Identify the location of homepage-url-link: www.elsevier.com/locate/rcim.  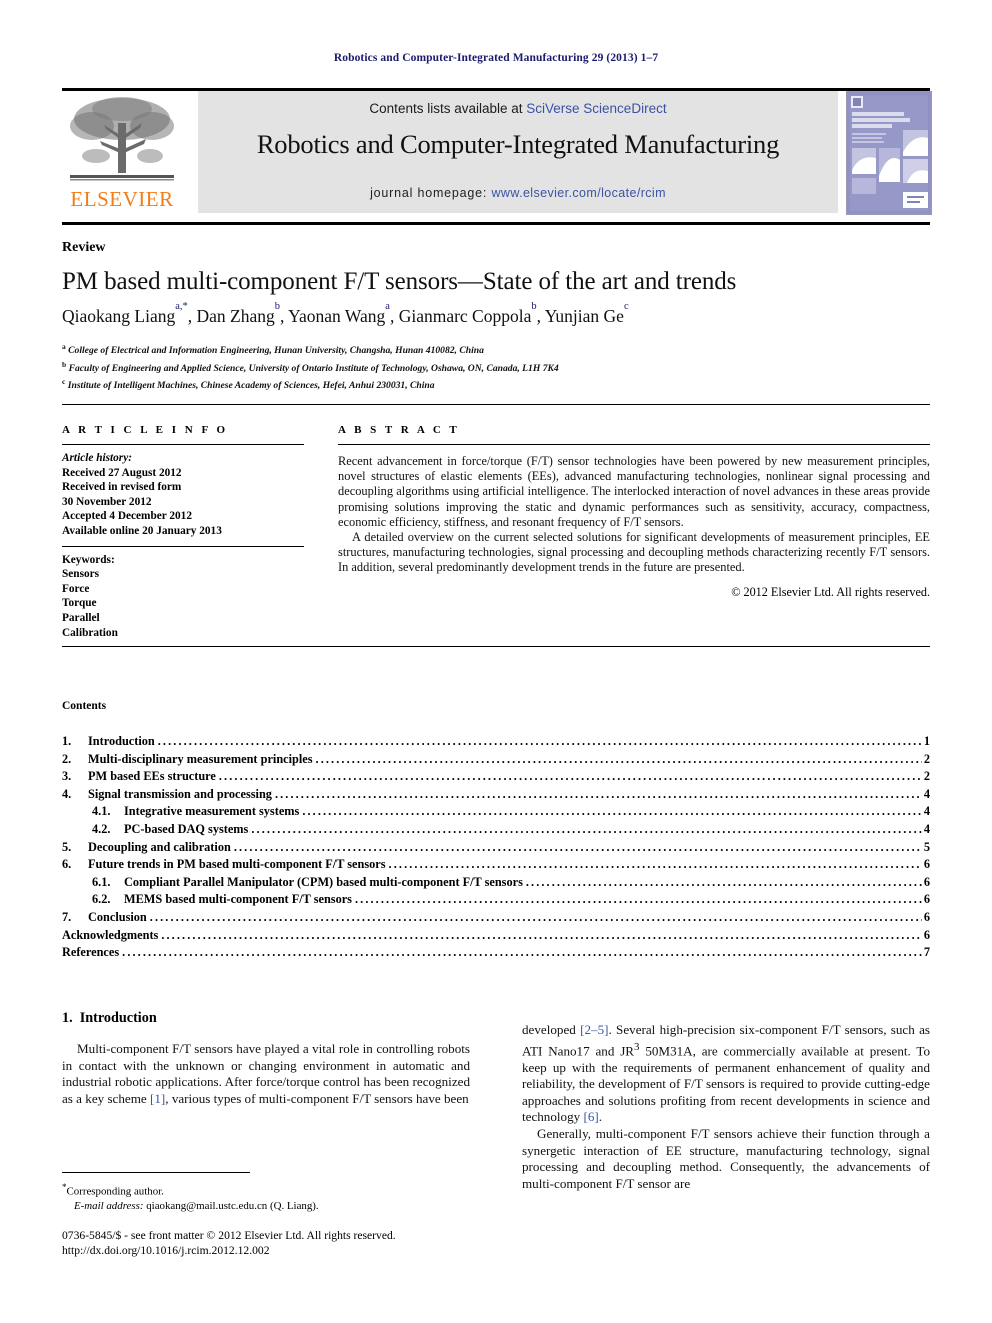
(578, 193).